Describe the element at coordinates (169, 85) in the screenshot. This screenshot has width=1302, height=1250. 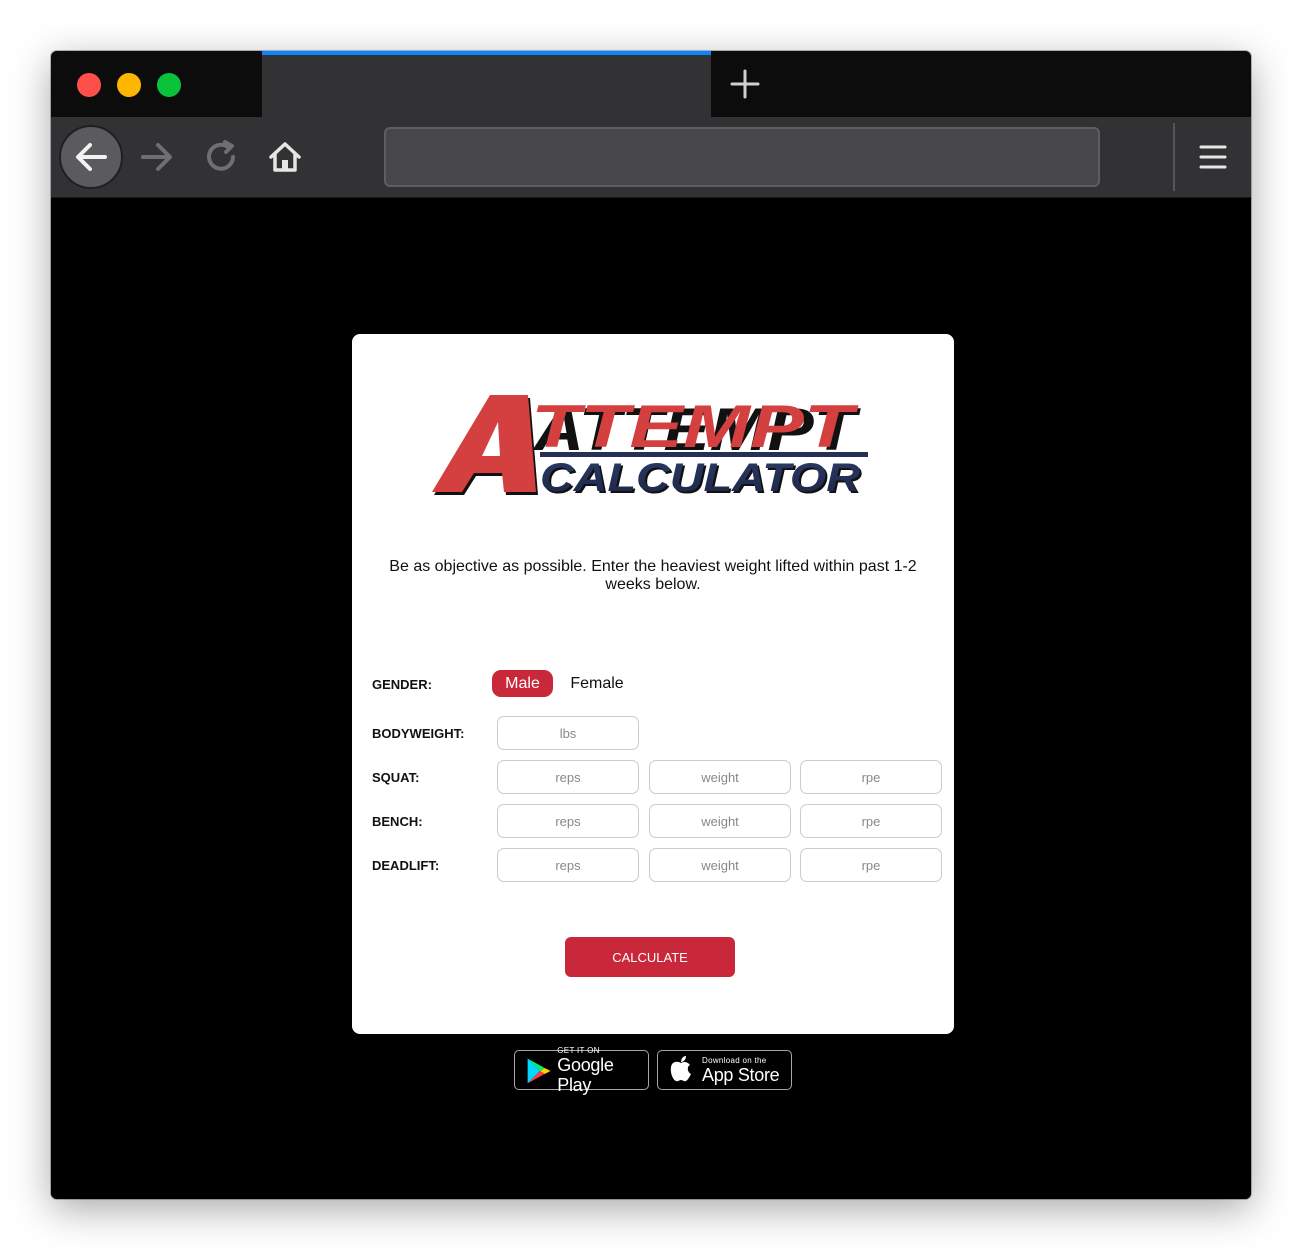
I see `maximize-window-button` at that location.